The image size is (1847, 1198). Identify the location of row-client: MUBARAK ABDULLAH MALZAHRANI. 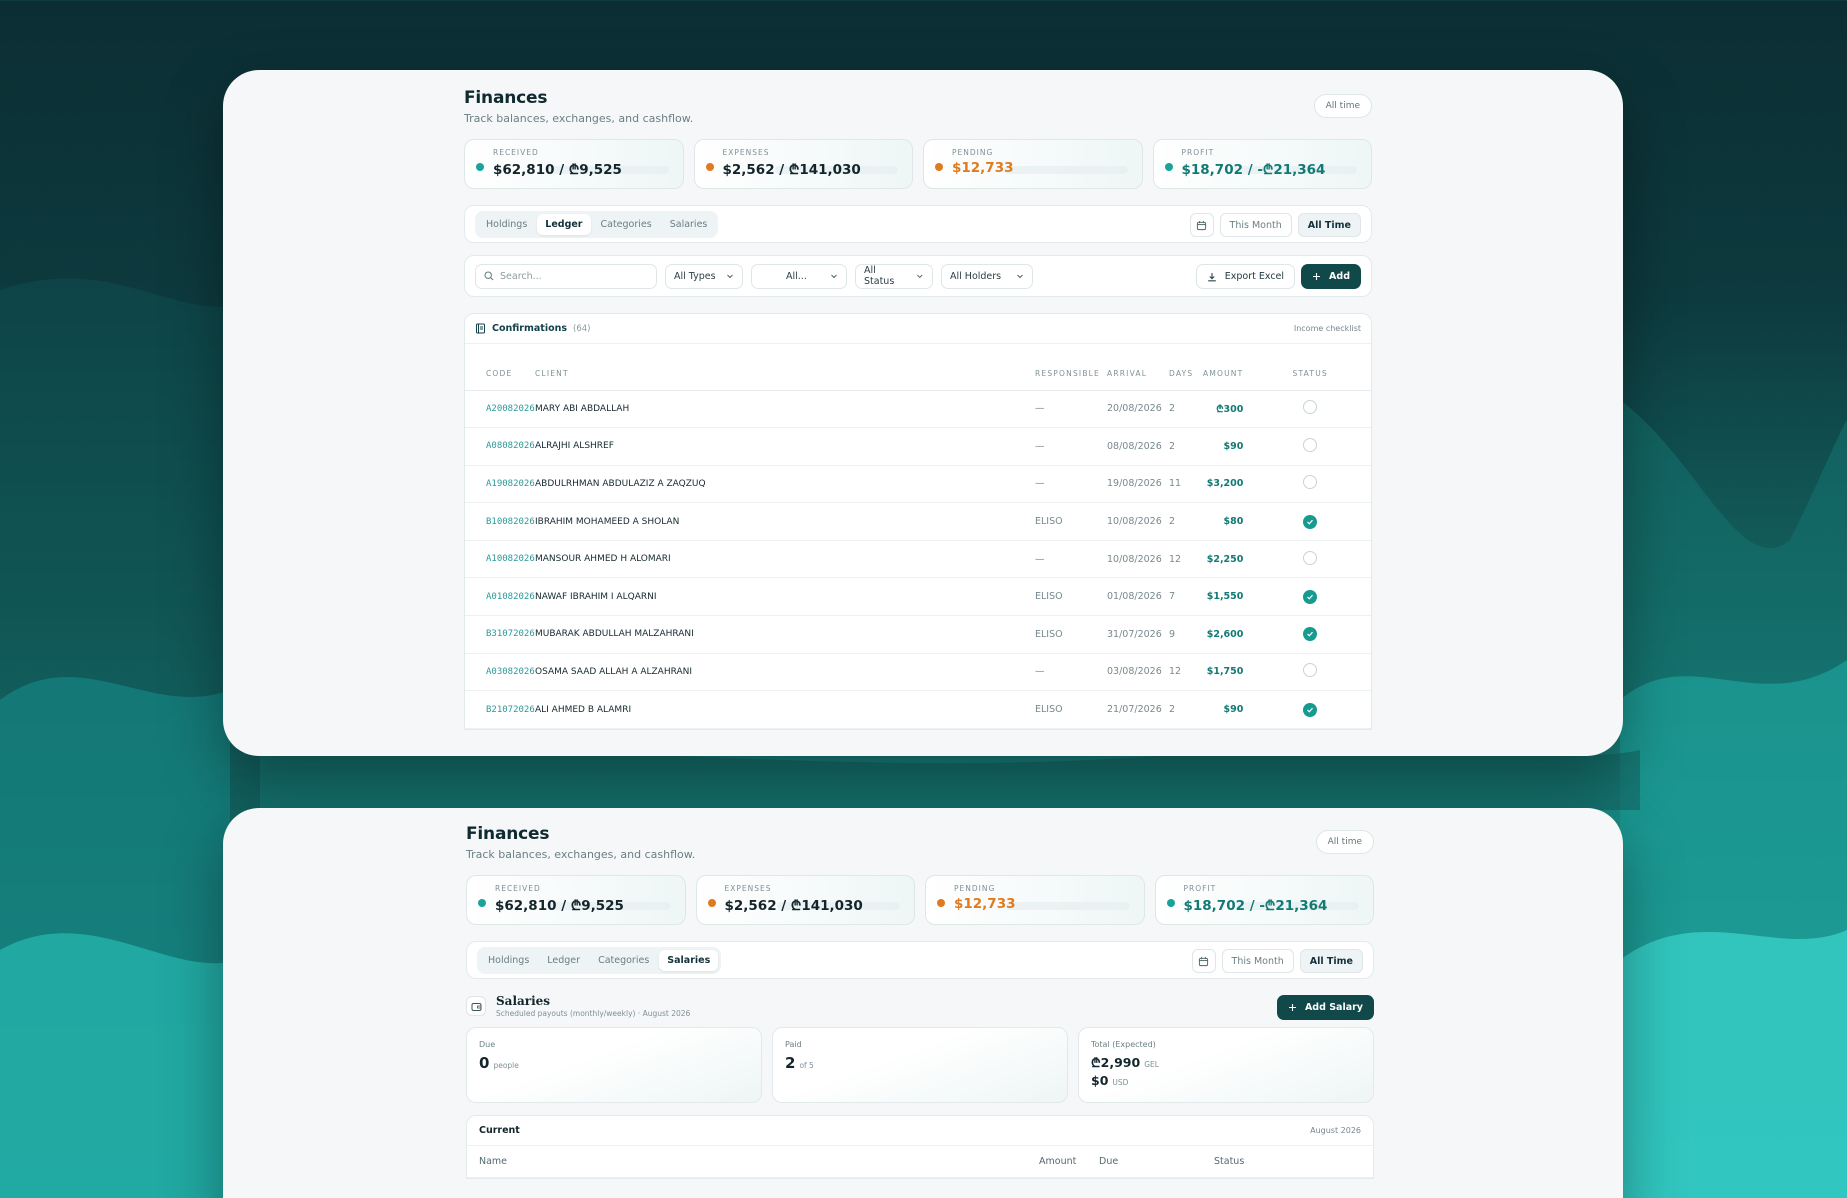
(785, 634).